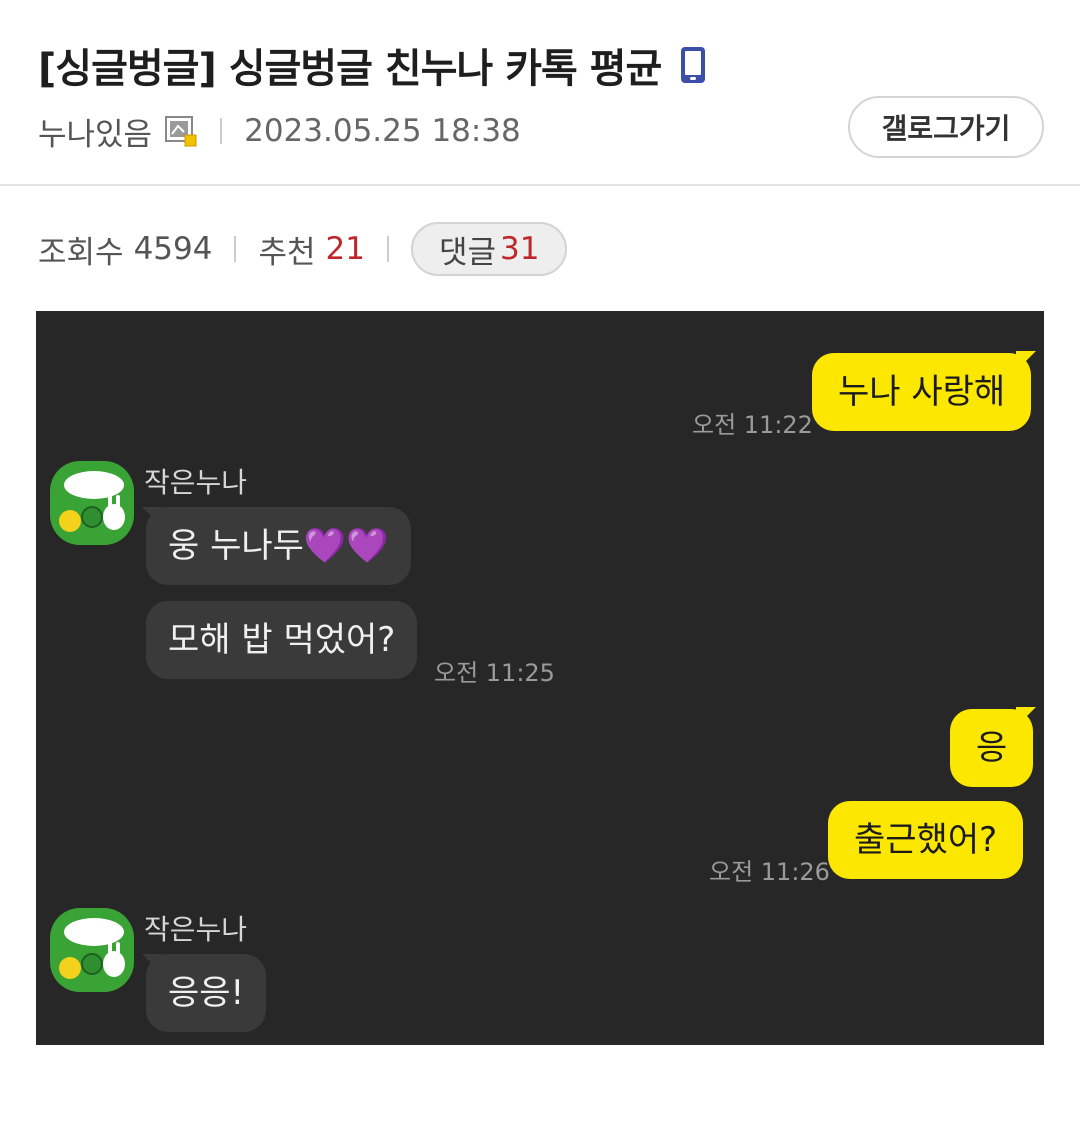 This screenshot has height=1126, width=1080. I want to click on author-name: 누나있음, so click(95, 131).